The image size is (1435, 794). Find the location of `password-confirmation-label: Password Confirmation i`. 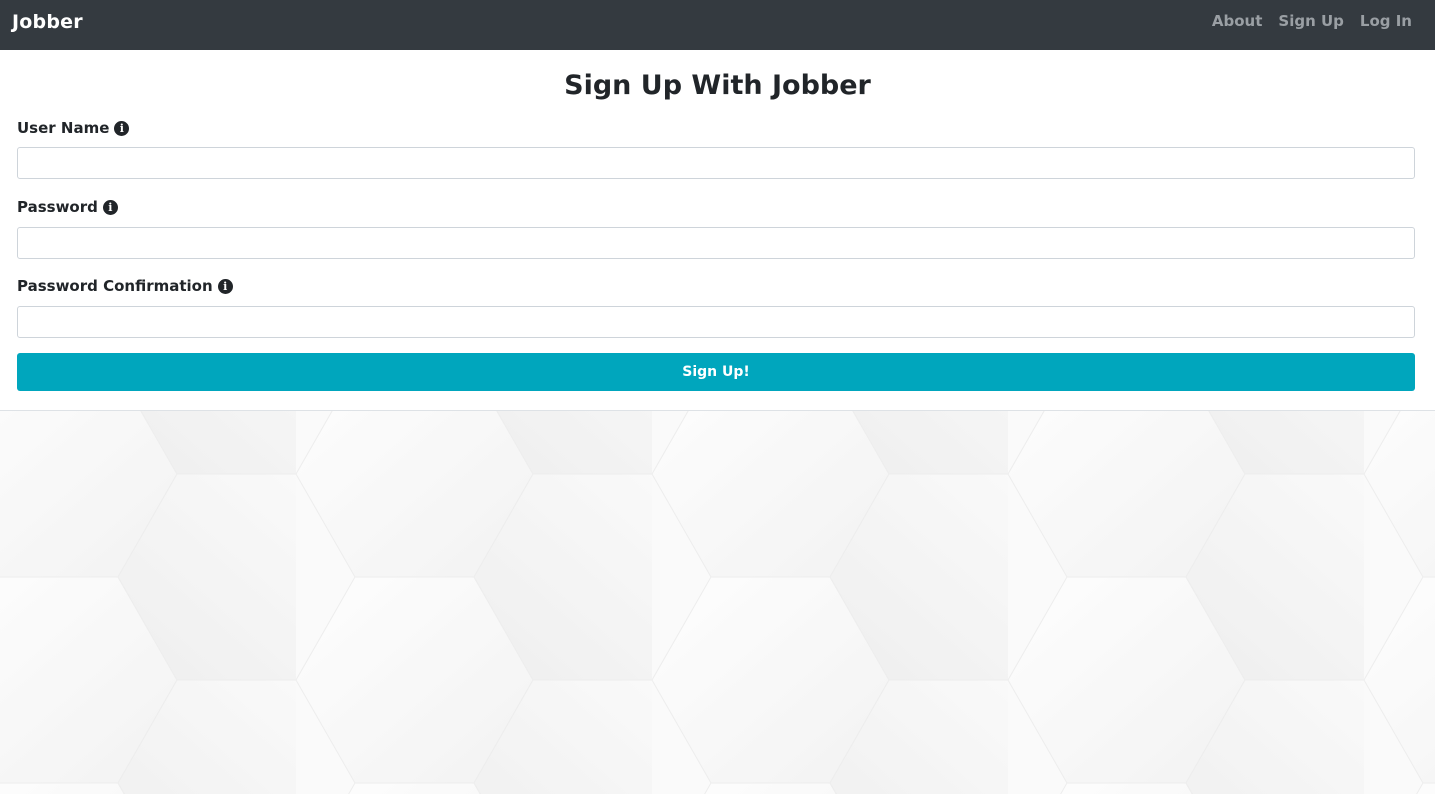

password-confirmation-label: Password Confirmation i is located at coordinates (125, 286).